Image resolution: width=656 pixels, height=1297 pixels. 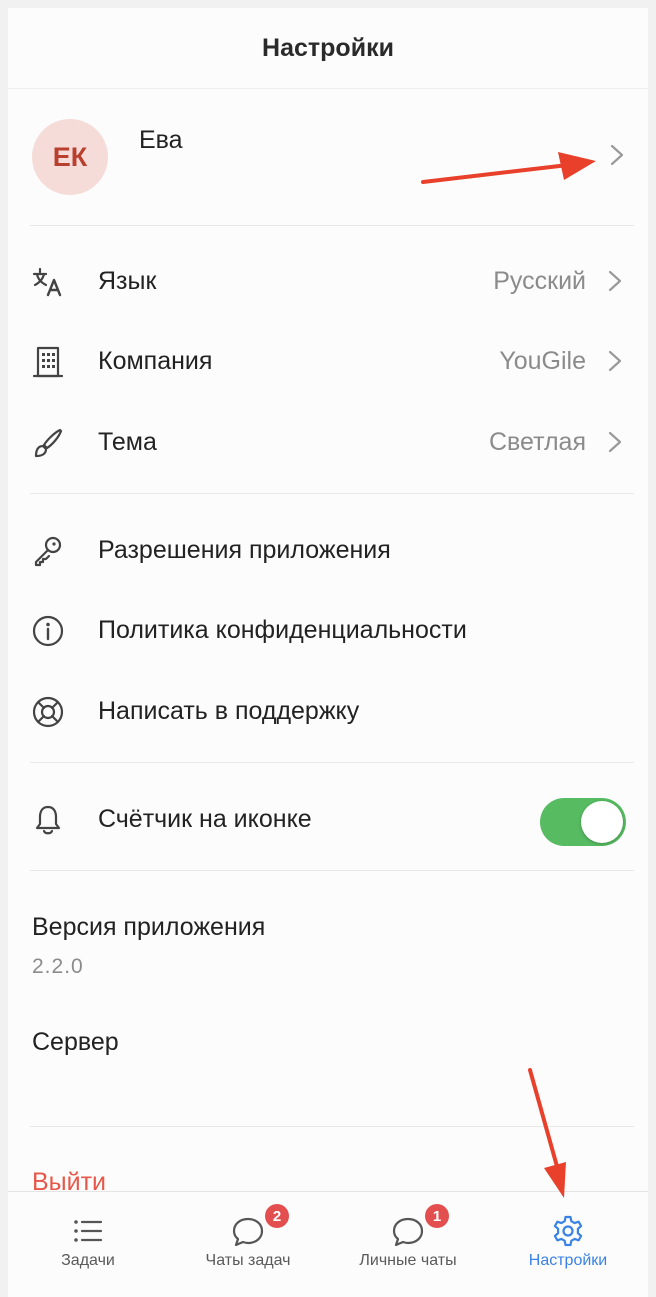 I want to click on profile-name: Ева, so click(x=161, y=140).